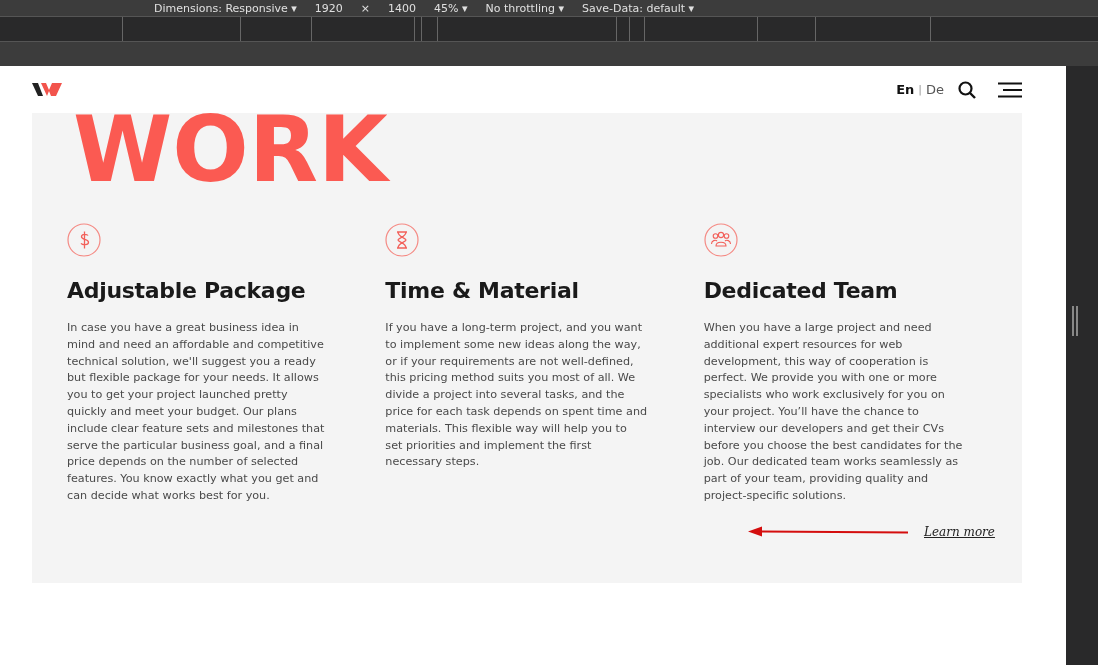 This screenshot has width=1098, height=665. What do you see at coordinates (1010, 89) in the screenshot?
I see `menu-button` at bounding box center [1010, 89].